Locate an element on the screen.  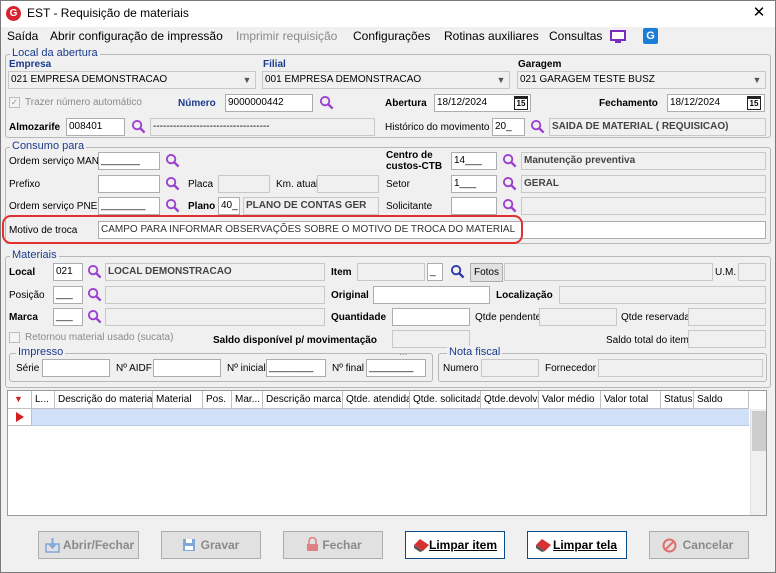
g-app-icon: G is located at coordinates (650, 36).